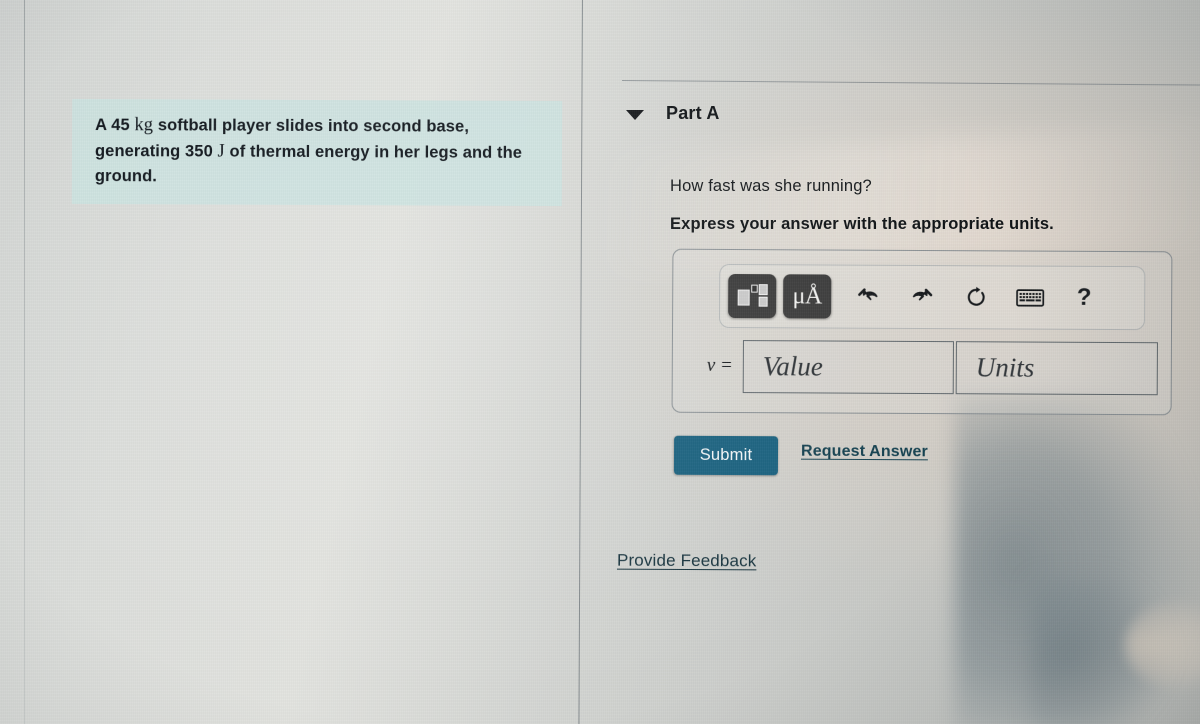 This screenshot has width=1200, height=724. I want to click on value-input: Value, so click(848, 366).